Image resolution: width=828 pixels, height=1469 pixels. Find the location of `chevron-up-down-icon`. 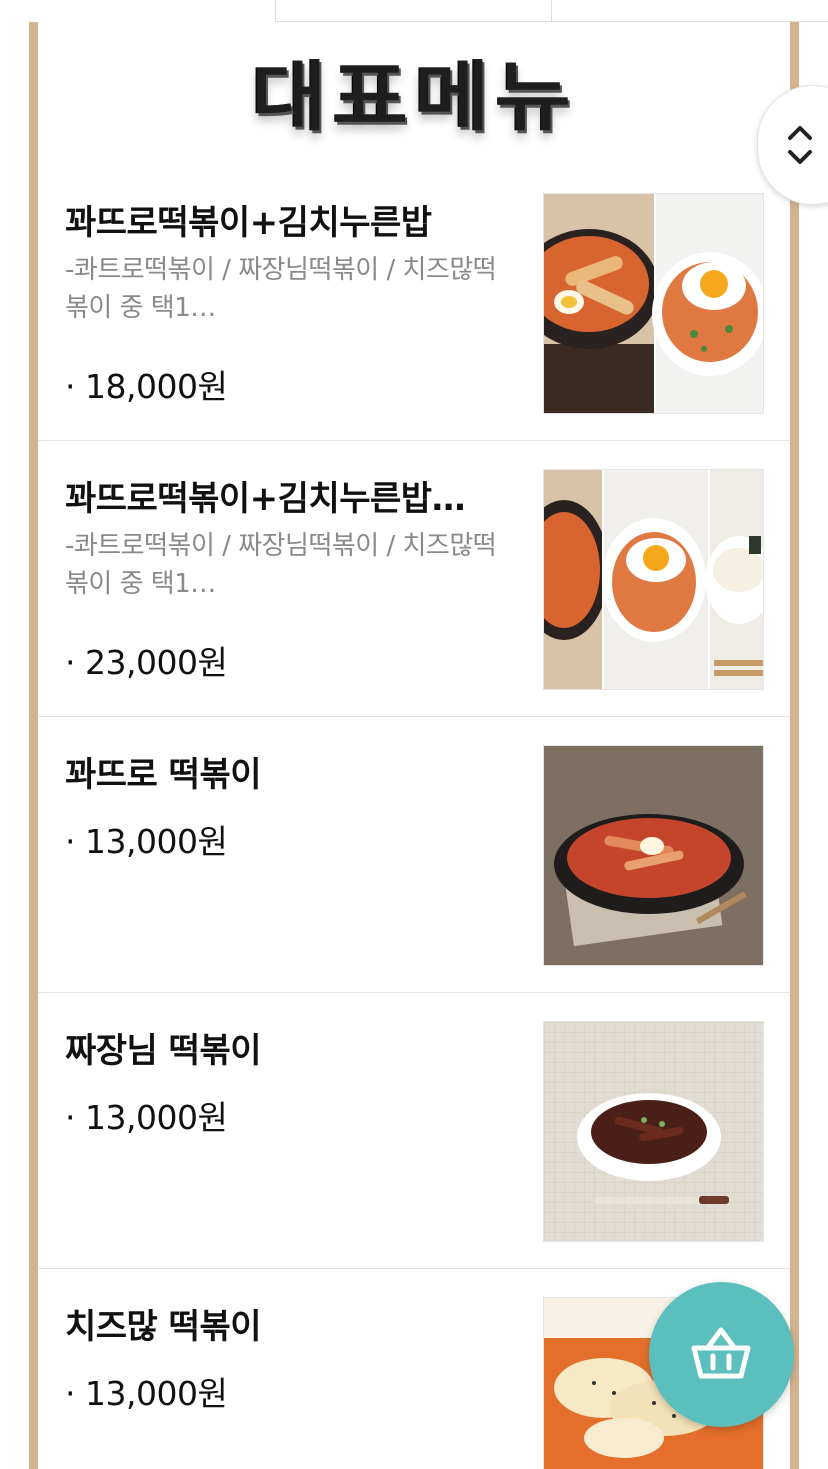

chevron-up-down-icon is located at coordinates (800, 145).